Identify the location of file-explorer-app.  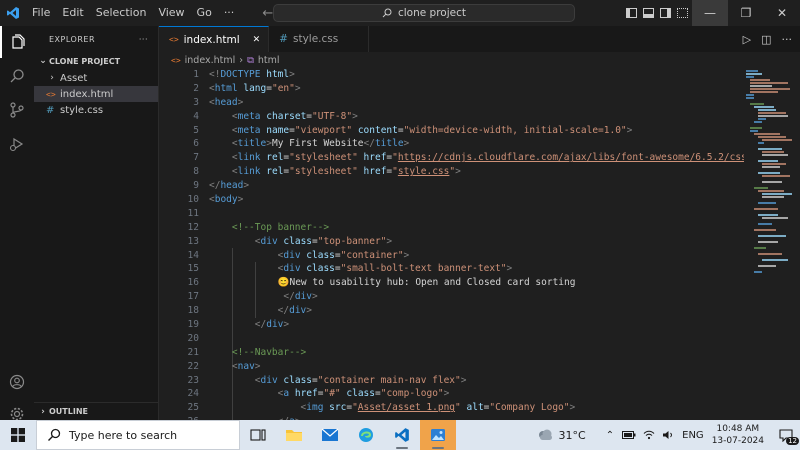
(294, 435).